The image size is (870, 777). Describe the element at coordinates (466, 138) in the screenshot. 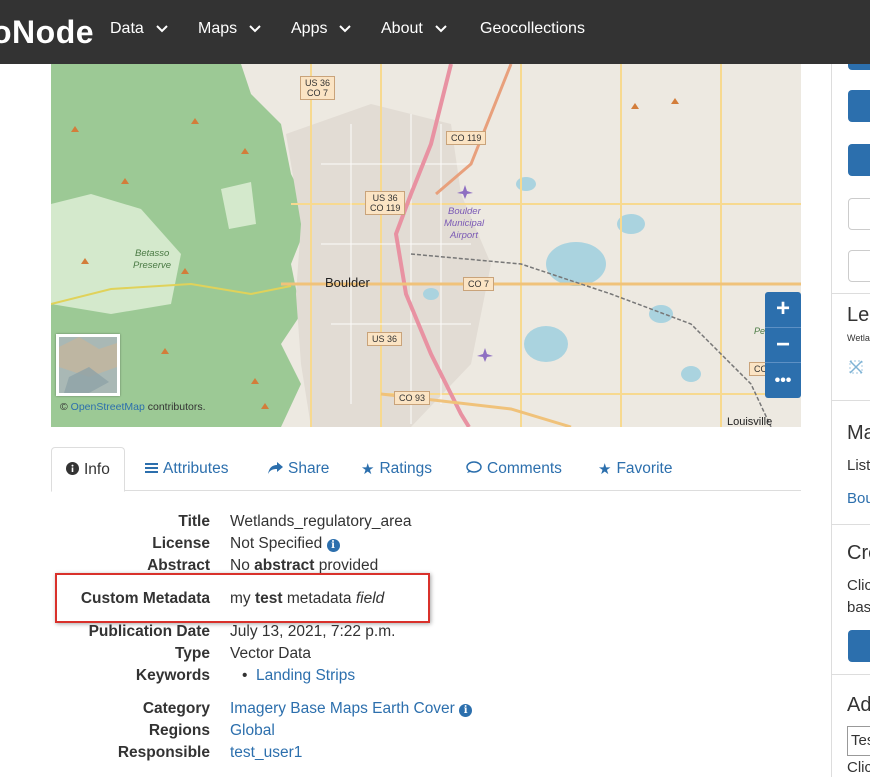

I see `highway-shield: CO 119` at that location.